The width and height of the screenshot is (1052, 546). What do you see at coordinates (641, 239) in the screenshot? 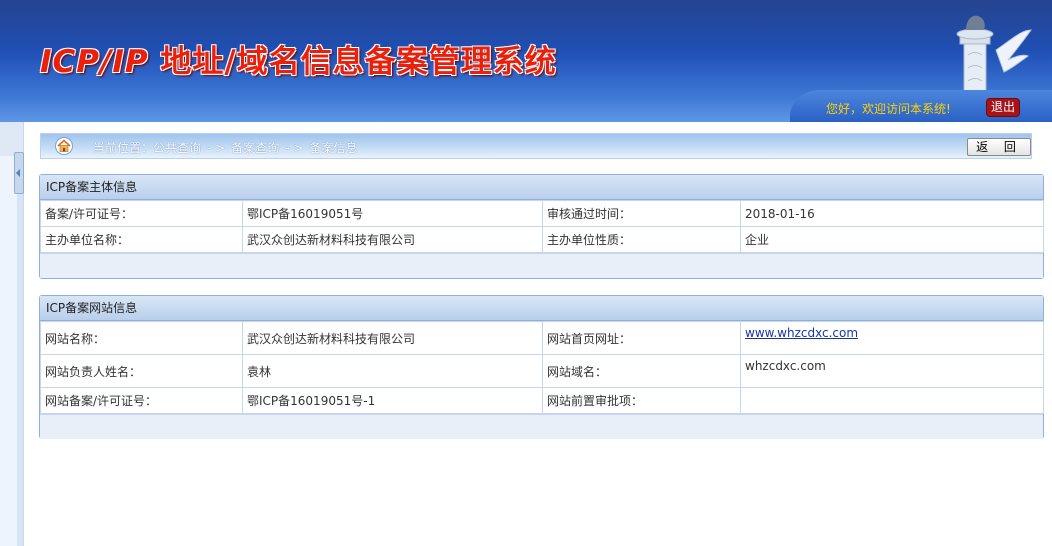
I see `field-label: 主办单位性质：` at bounding box center [641, 239].